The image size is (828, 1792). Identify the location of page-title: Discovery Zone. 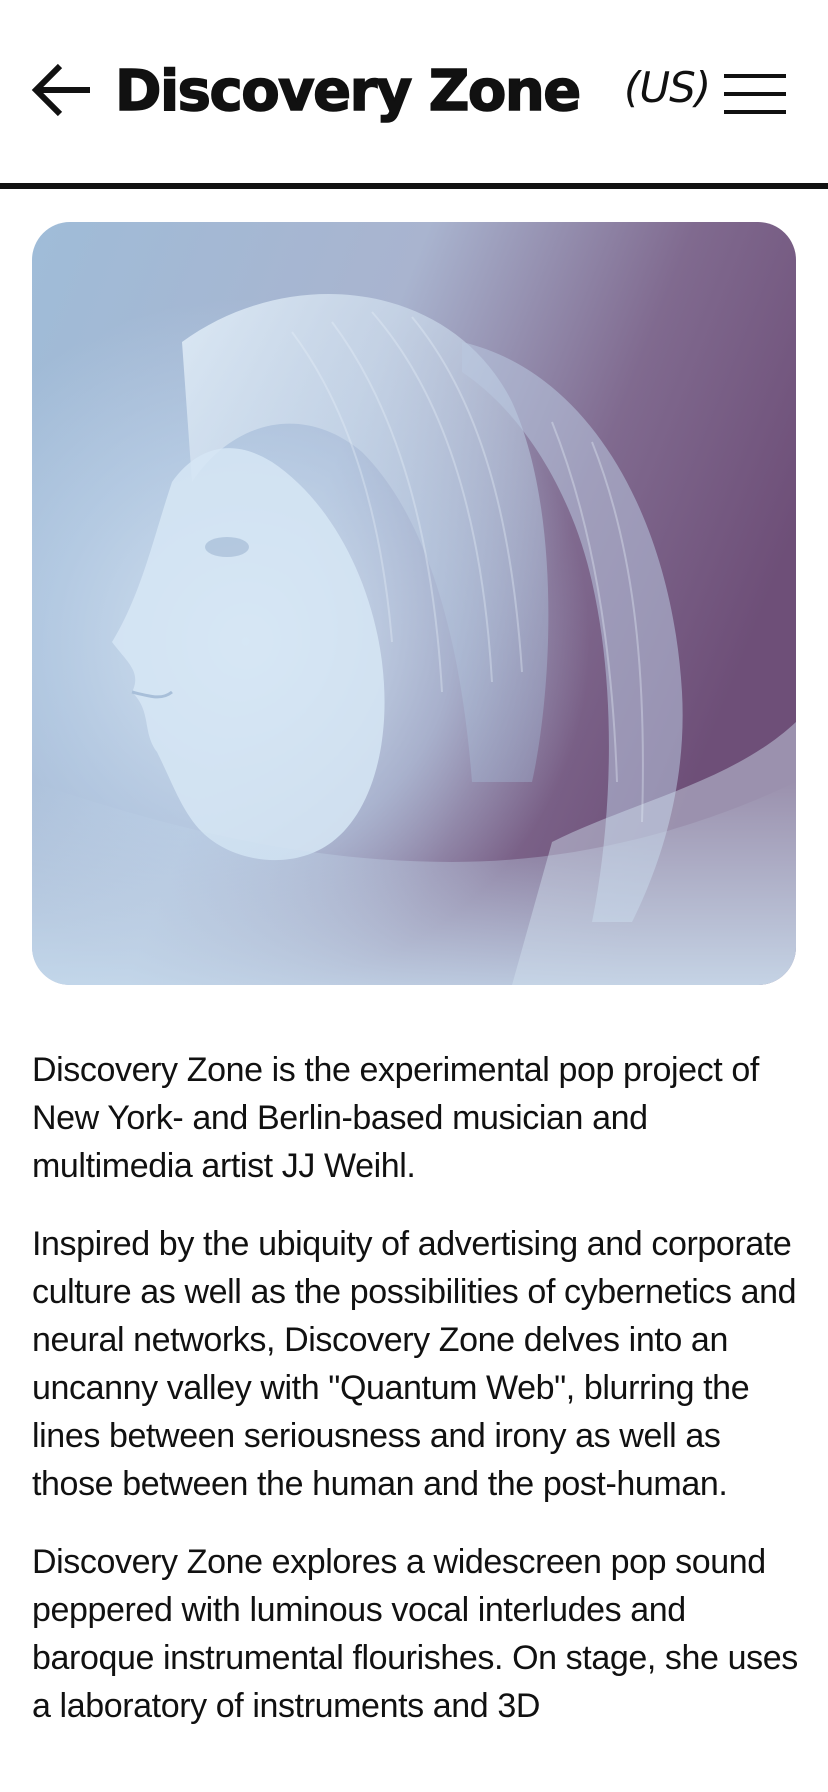
(348, 91).